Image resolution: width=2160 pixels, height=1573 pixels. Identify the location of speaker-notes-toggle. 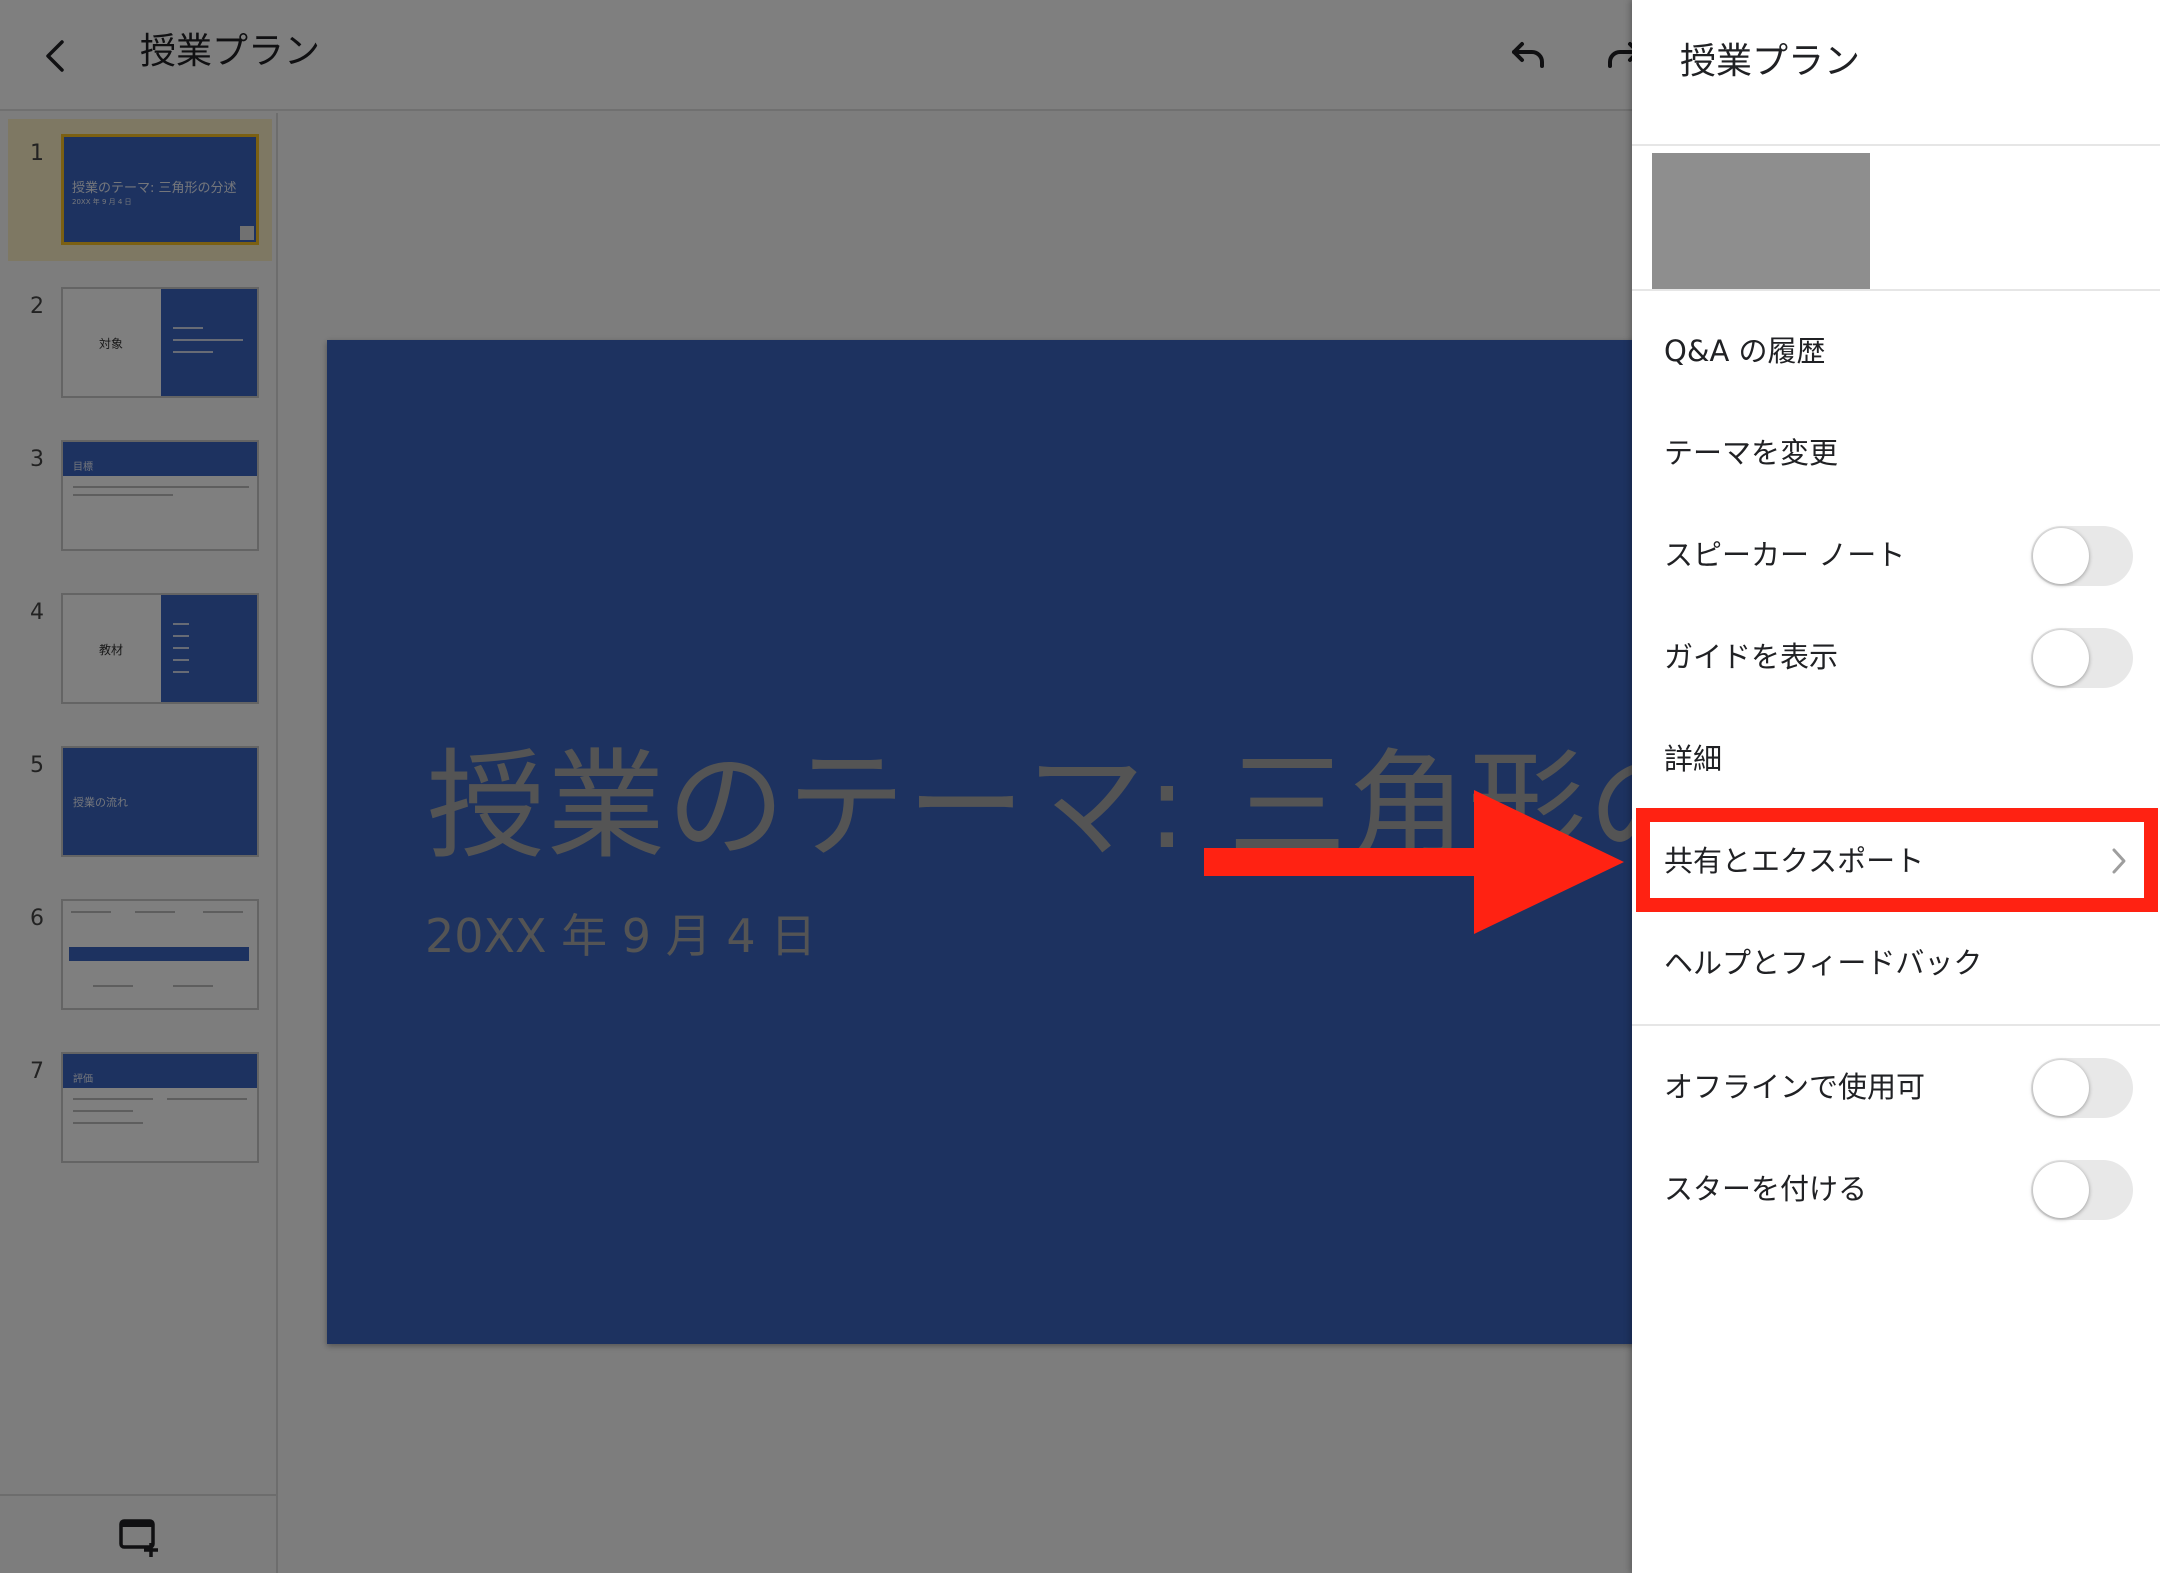
(2082, 556).